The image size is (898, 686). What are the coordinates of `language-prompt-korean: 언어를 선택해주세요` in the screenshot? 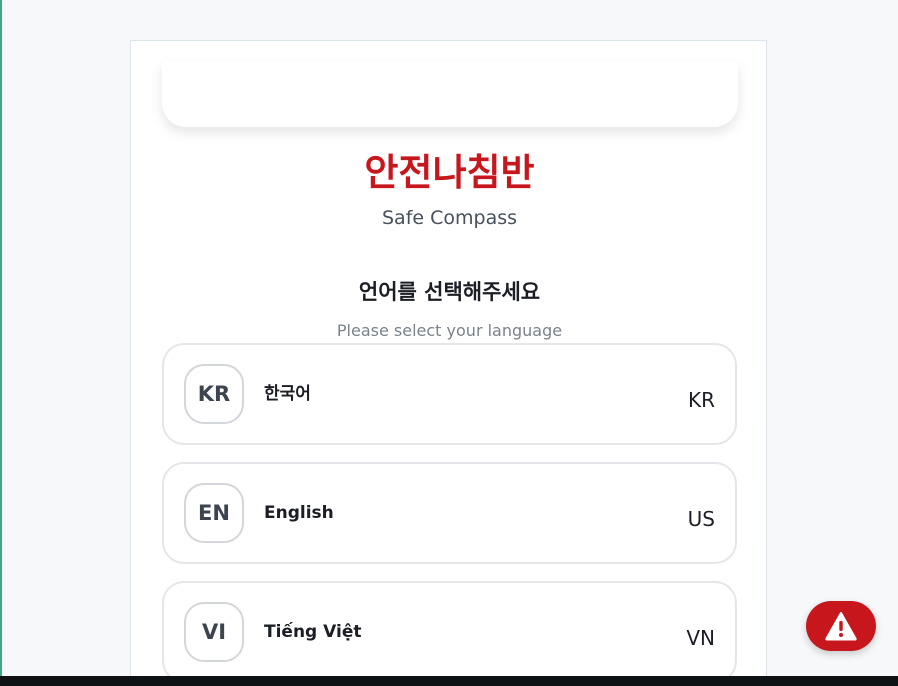 It's located at (449, 292).